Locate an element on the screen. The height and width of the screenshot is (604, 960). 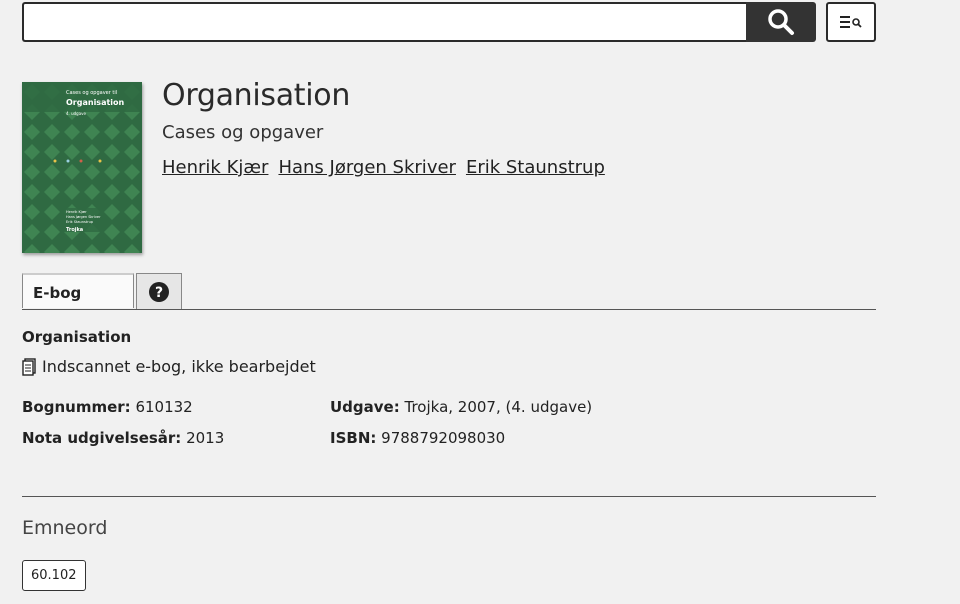
tab-ebog: E-bog is located at coordinates (78, 290).